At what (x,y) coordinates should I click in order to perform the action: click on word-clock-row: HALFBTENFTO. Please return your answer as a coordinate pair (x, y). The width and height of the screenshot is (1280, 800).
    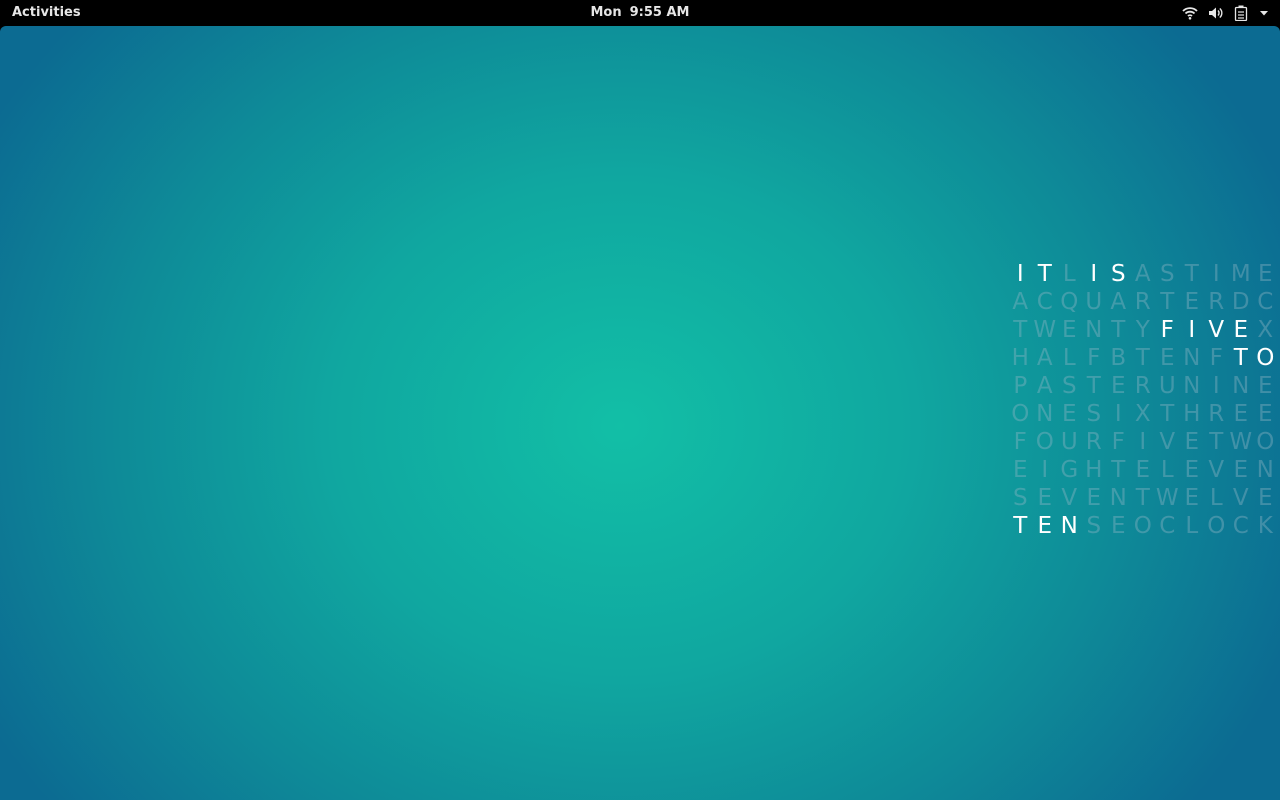
    Looking at the image, I should click on (1144, 358).